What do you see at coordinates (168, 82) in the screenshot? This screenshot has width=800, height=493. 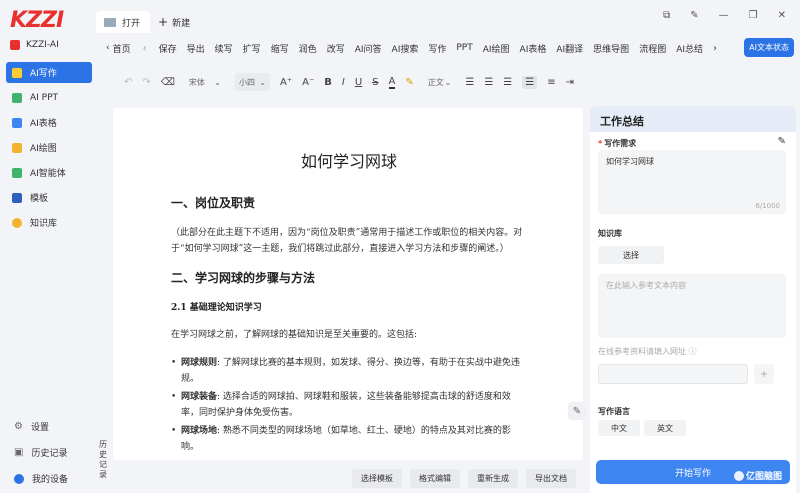 I see `clear-format-icon: ⌫` at bounding box center [168, 82].